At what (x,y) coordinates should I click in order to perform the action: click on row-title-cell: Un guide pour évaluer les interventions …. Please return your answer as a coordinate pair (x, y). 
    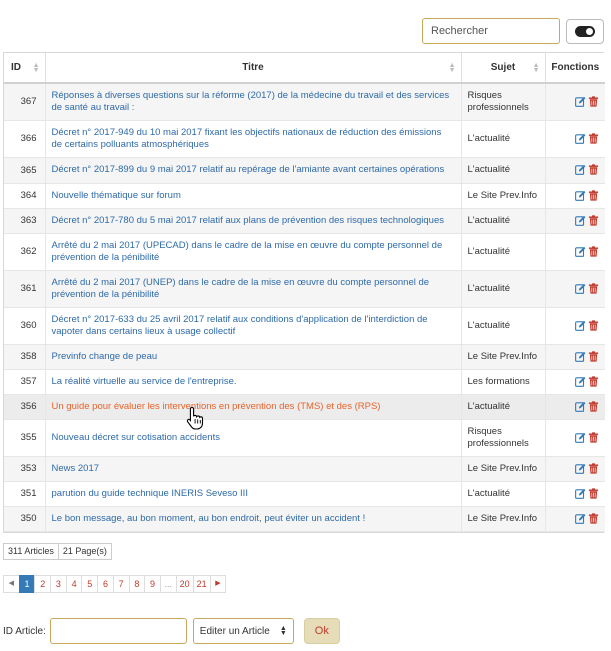
    Looking at the image, I should click on (253, 407).